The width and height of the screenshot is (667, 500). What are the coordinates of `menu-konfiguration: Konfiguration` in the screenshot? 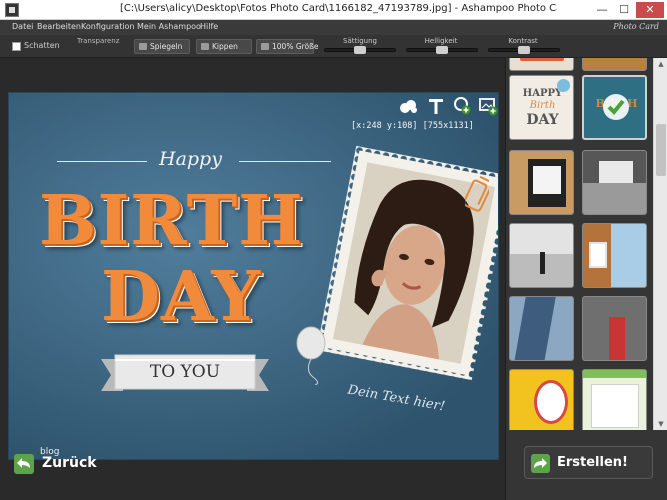 It's located at (108, 26).